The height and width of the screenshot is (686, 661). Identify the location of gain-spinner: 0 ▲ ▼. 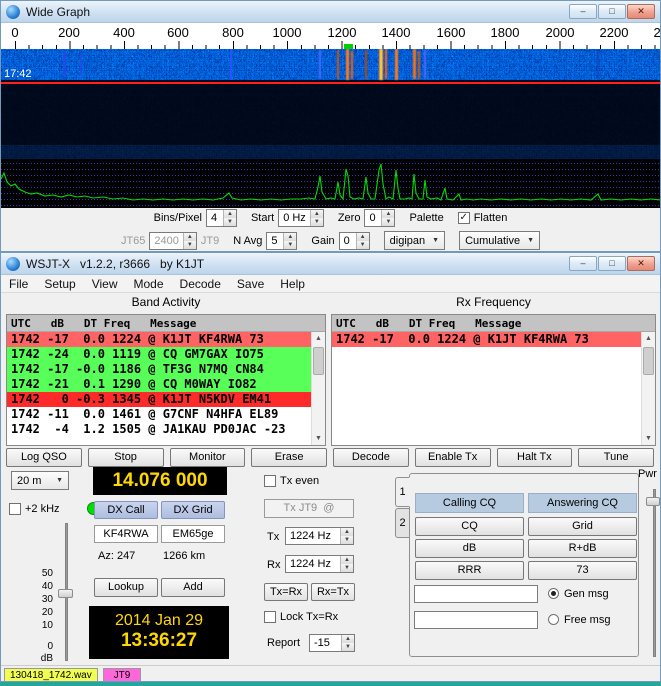
(354, 240).